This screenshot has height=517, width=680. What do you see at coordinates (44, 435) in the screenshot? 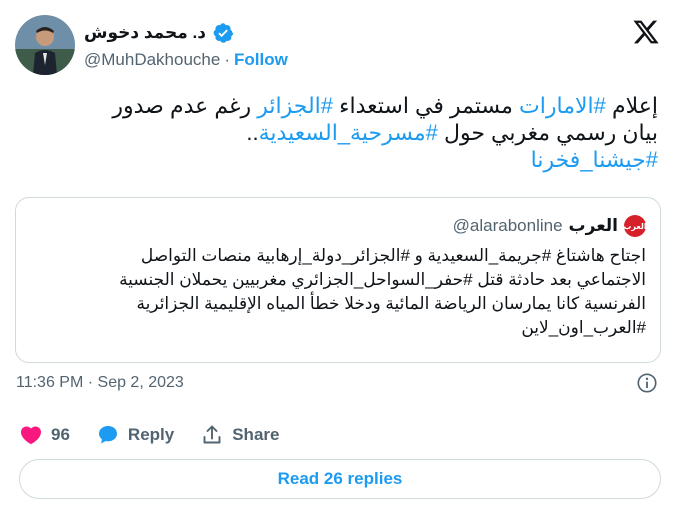
I see `like-button: 96` at bounding box center [44, 435].